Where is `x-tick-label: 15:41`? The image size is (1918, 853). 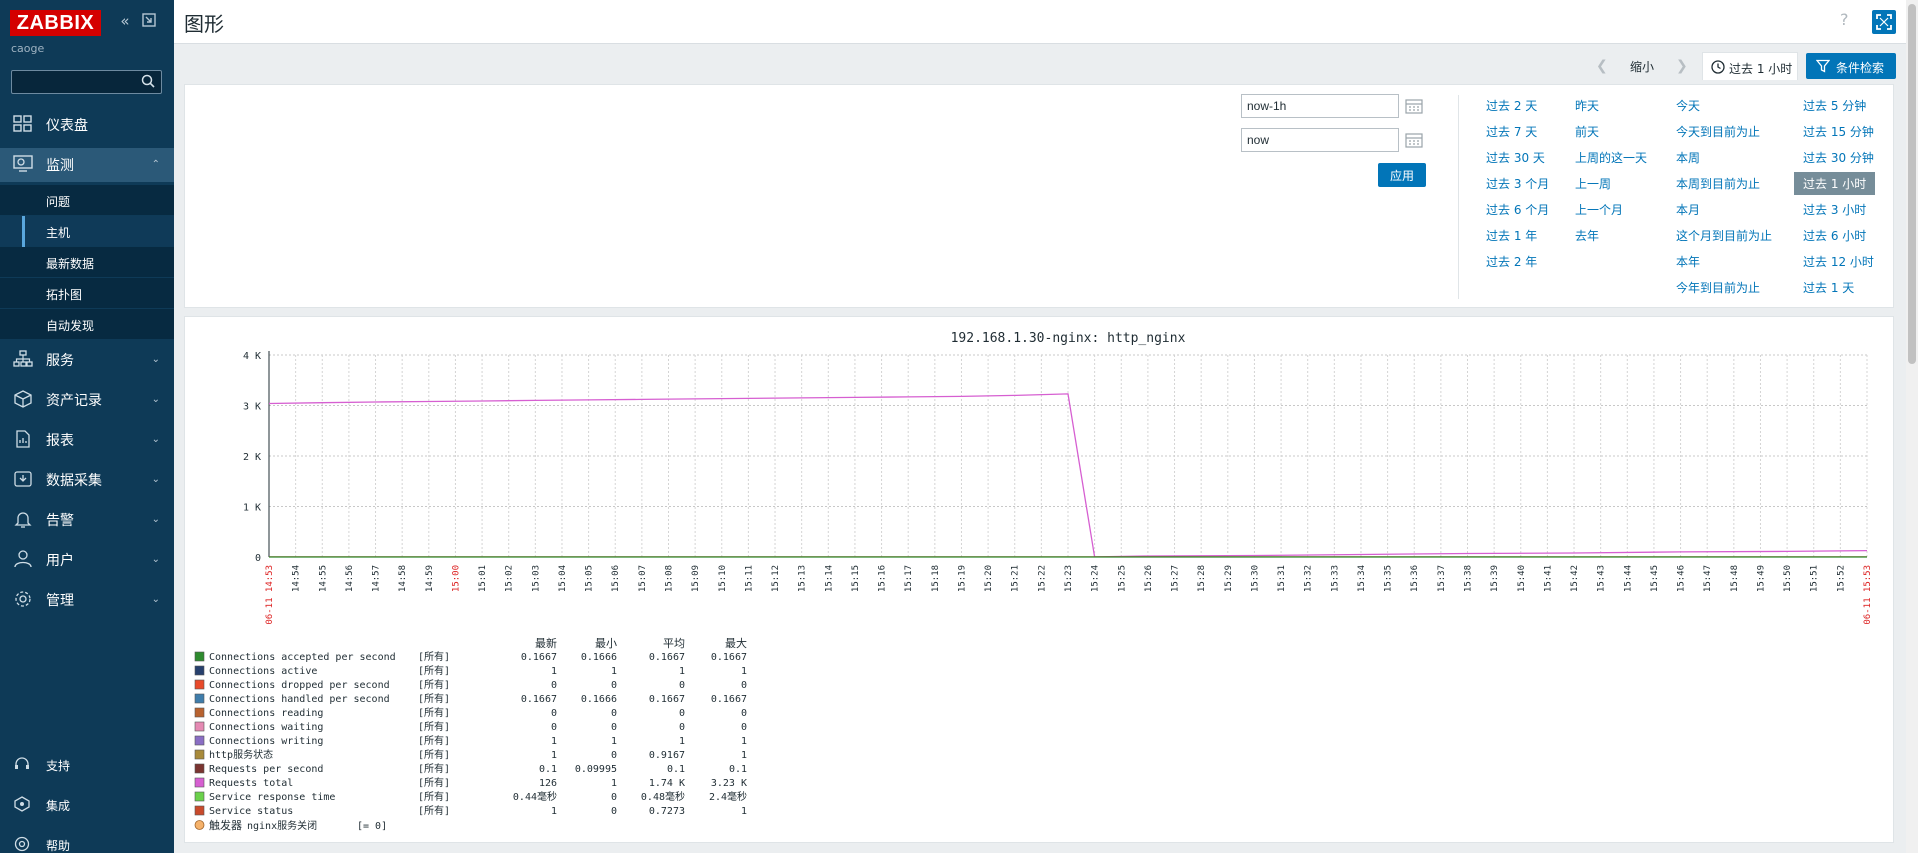
x-tick-label: 15:41 is located at coordinates (1548, 578).